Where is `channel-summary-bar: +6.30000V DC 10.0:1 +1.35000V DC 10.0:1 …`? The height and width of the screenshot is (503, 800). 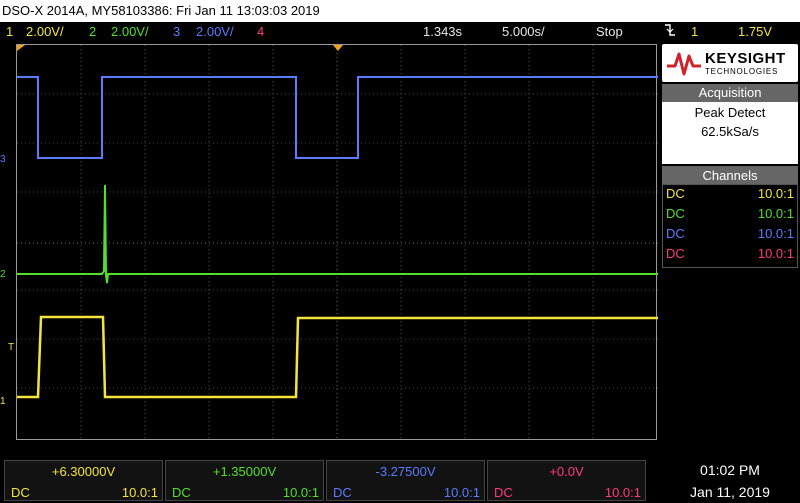 channel-summary-bar: +6.30000V DC 10.0:1 +1.35000V DC 10.0:1 … is located at coordinates (400, 480).